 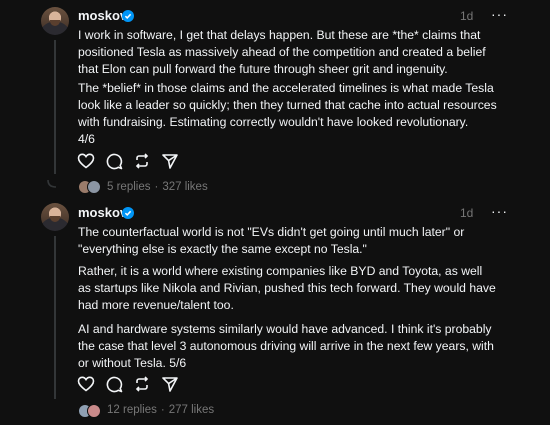 What do you see at coordinates (132, 410) in the screenshot?
I see `replies-count: 12 replies` at bounding box center [132, 410].